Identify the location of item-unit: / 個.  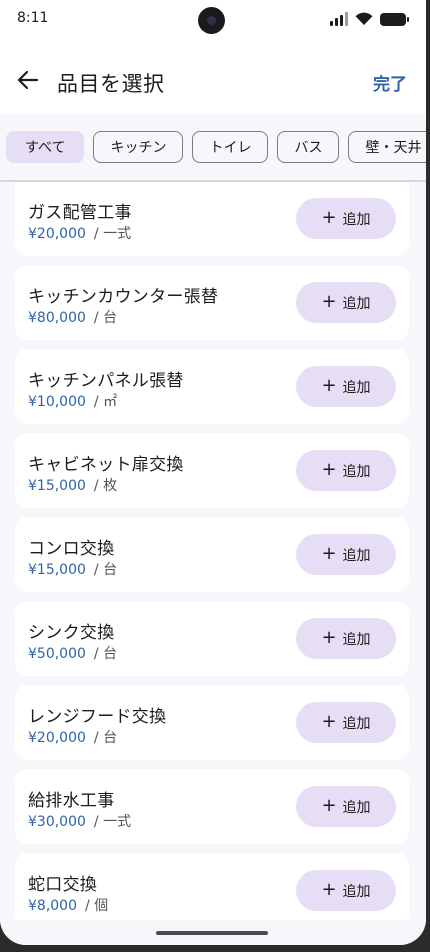
(97, 906).